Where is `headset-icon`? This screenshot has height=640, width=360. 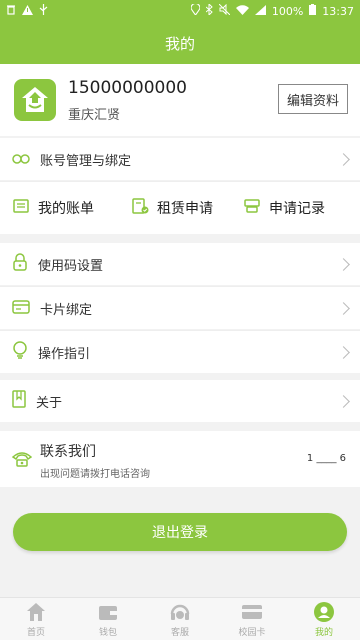
headset-icon is located at coordinates (180, 612).